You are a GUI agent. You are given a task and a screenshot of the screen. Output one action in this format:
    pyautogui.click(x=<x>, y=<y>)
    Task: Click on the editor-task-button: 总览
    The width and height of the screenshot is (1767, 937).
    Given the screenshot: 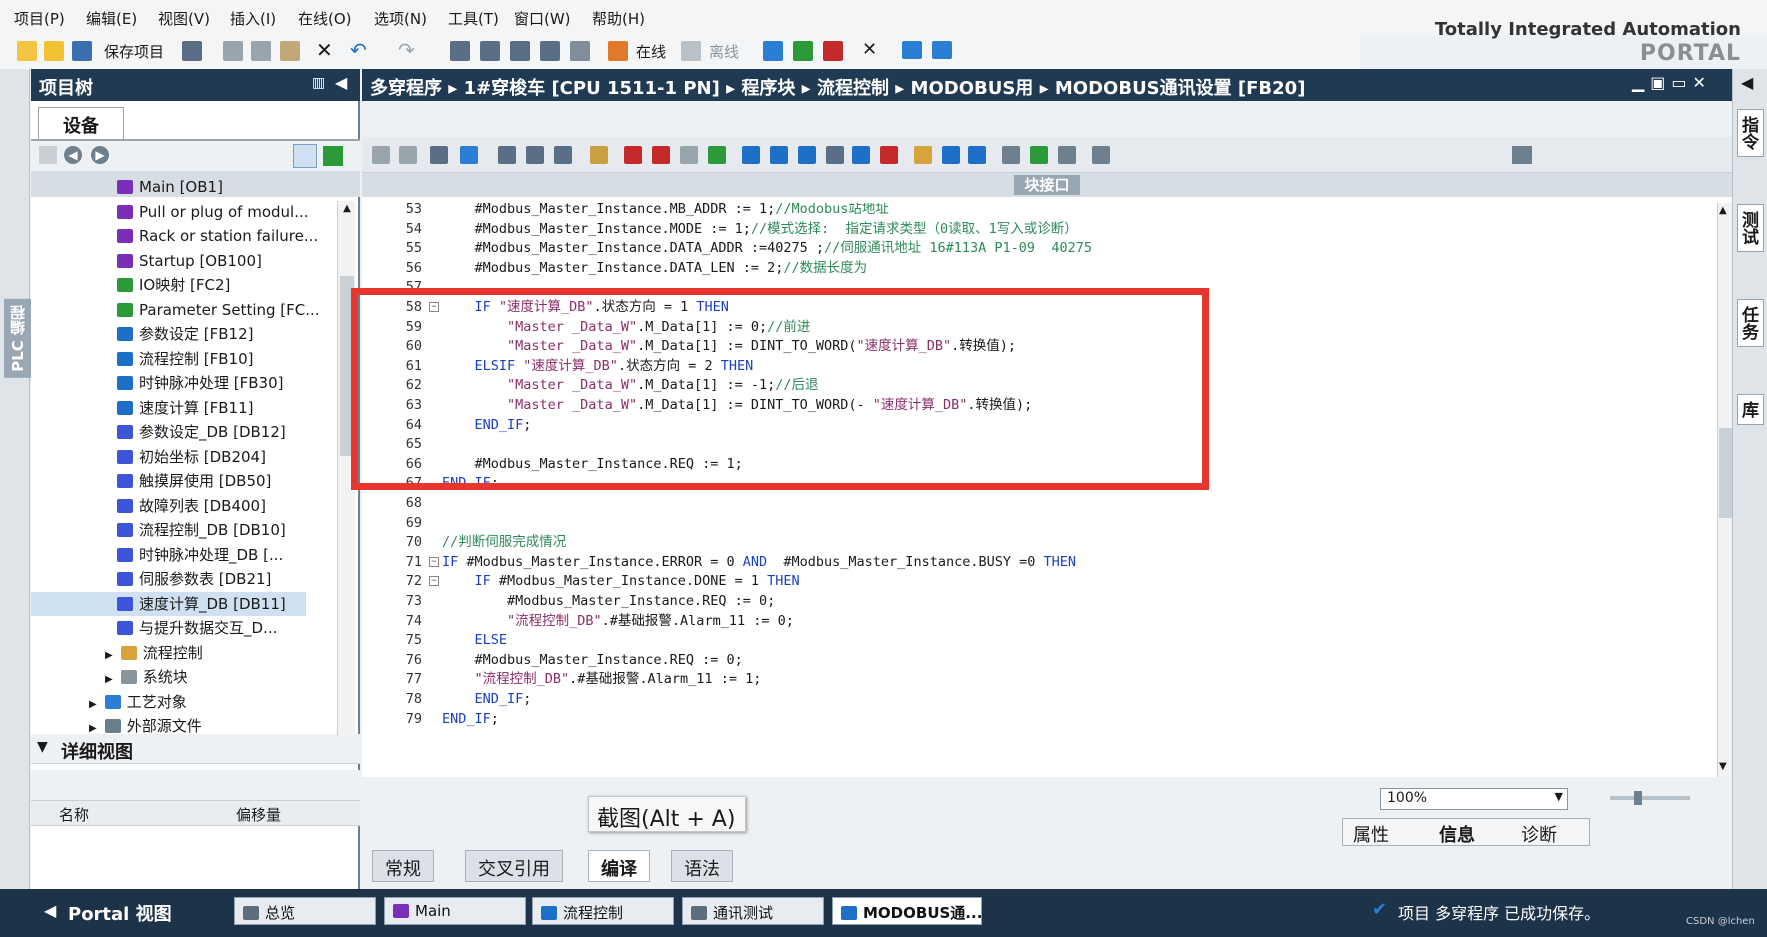 What is the action you would take?
    pyautogui.click(x=305, y=911)
    